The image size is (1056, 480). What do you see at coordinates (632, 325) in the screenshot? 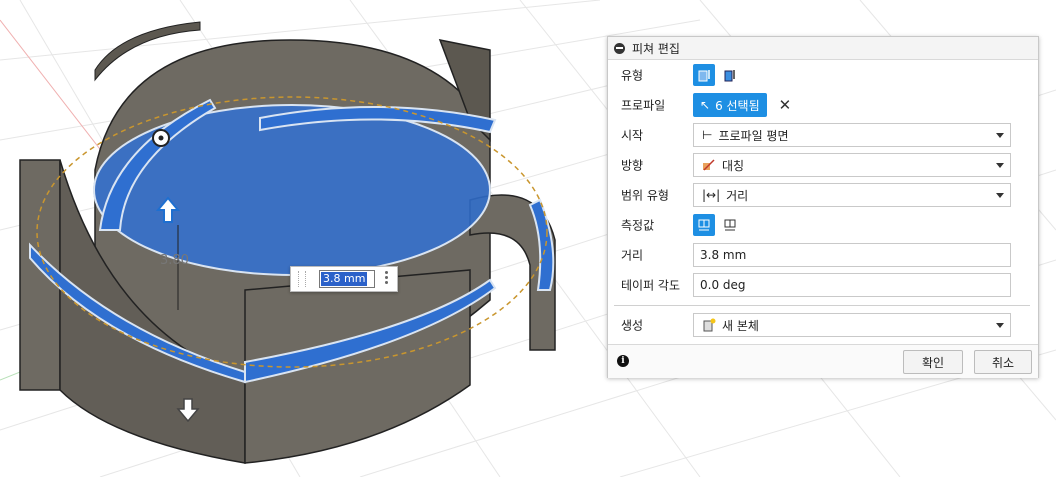
I see `operation-label: 생성` at bounding box center [632, 325].